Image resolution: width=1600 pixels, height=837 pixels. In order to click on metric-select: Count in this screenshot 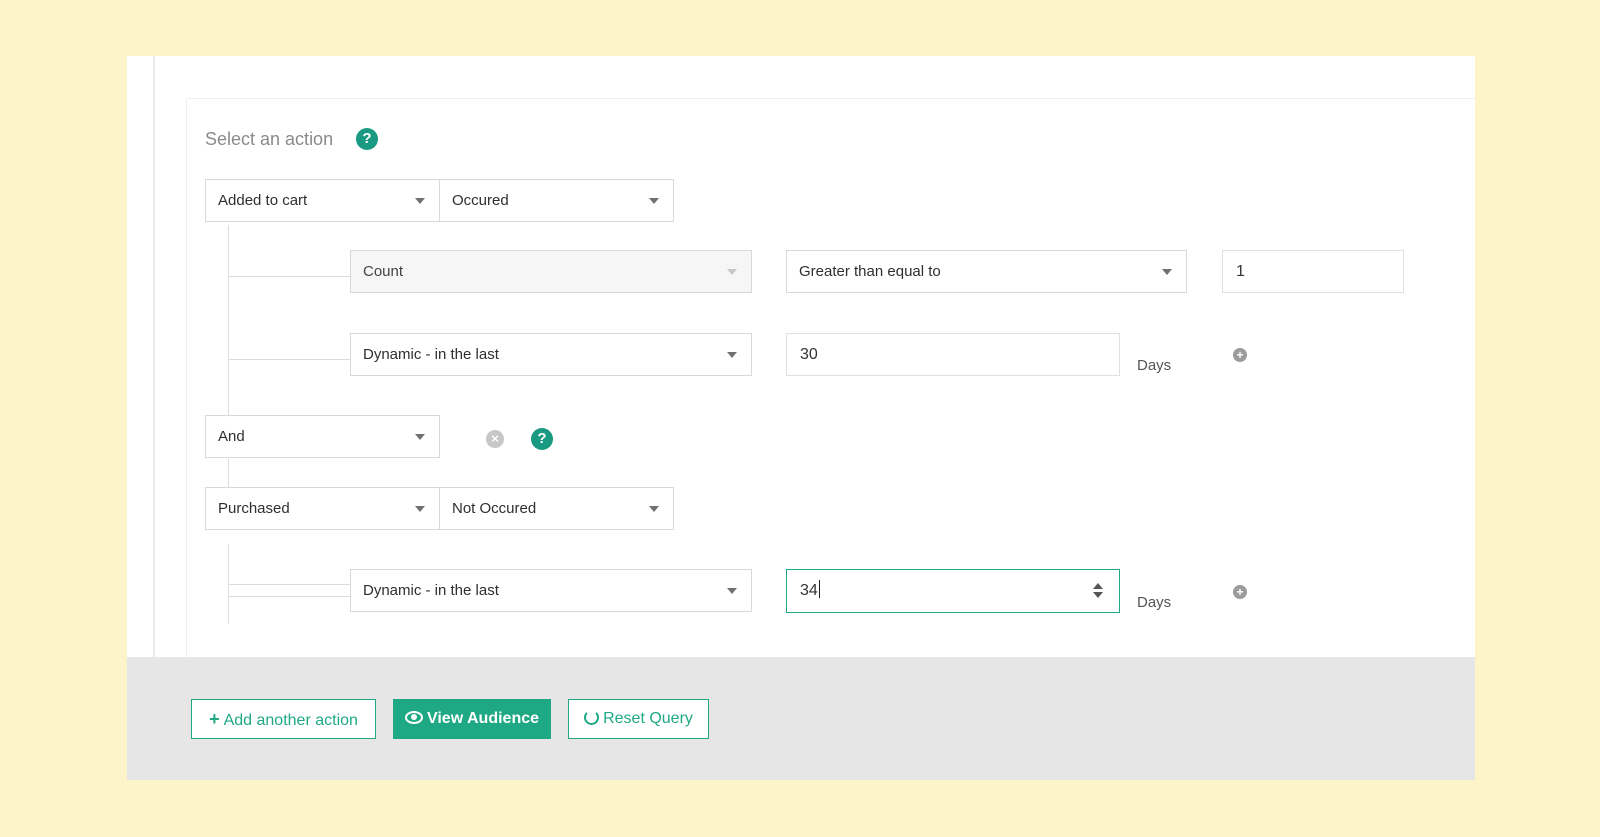, I will do `click(551, 271)`.